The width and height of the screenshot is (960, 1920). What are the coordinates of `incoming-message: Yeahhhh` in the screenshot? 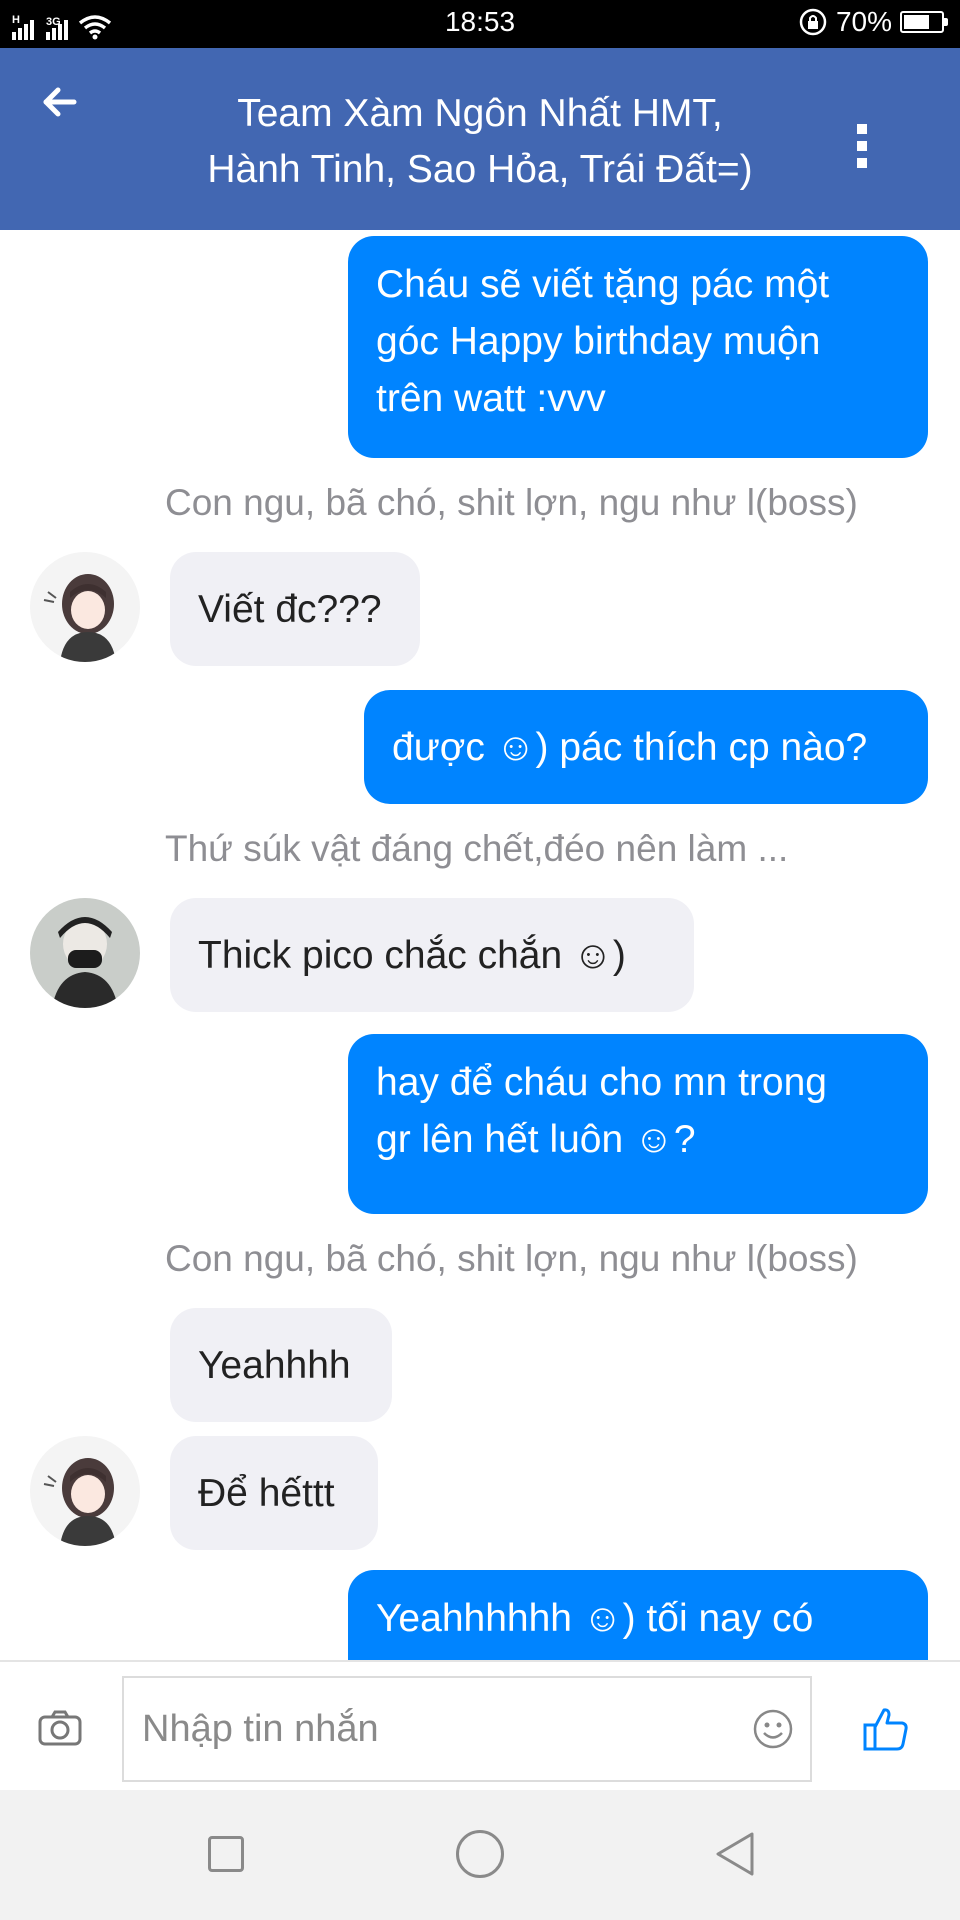 It's located at (281, 1365).